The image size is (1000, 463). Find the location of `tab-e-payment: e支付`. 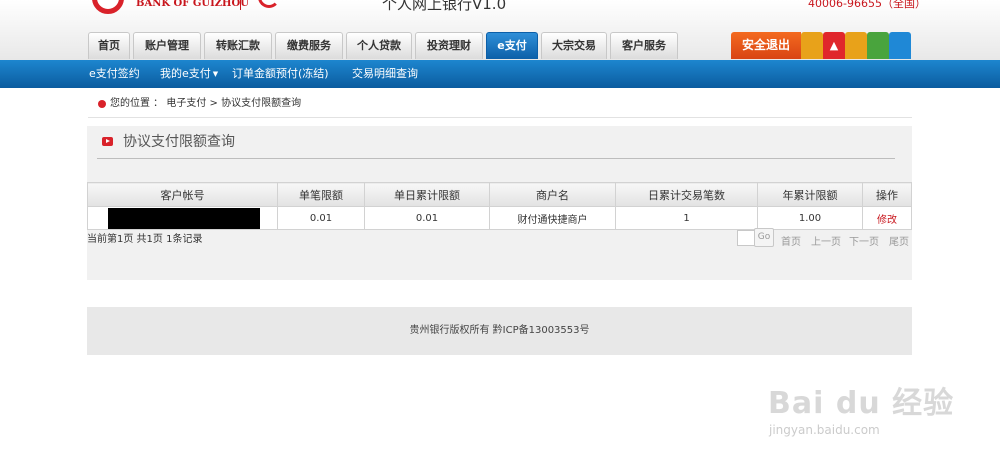

tab-e-payment: e支付 is located at coordinates (512, 45).